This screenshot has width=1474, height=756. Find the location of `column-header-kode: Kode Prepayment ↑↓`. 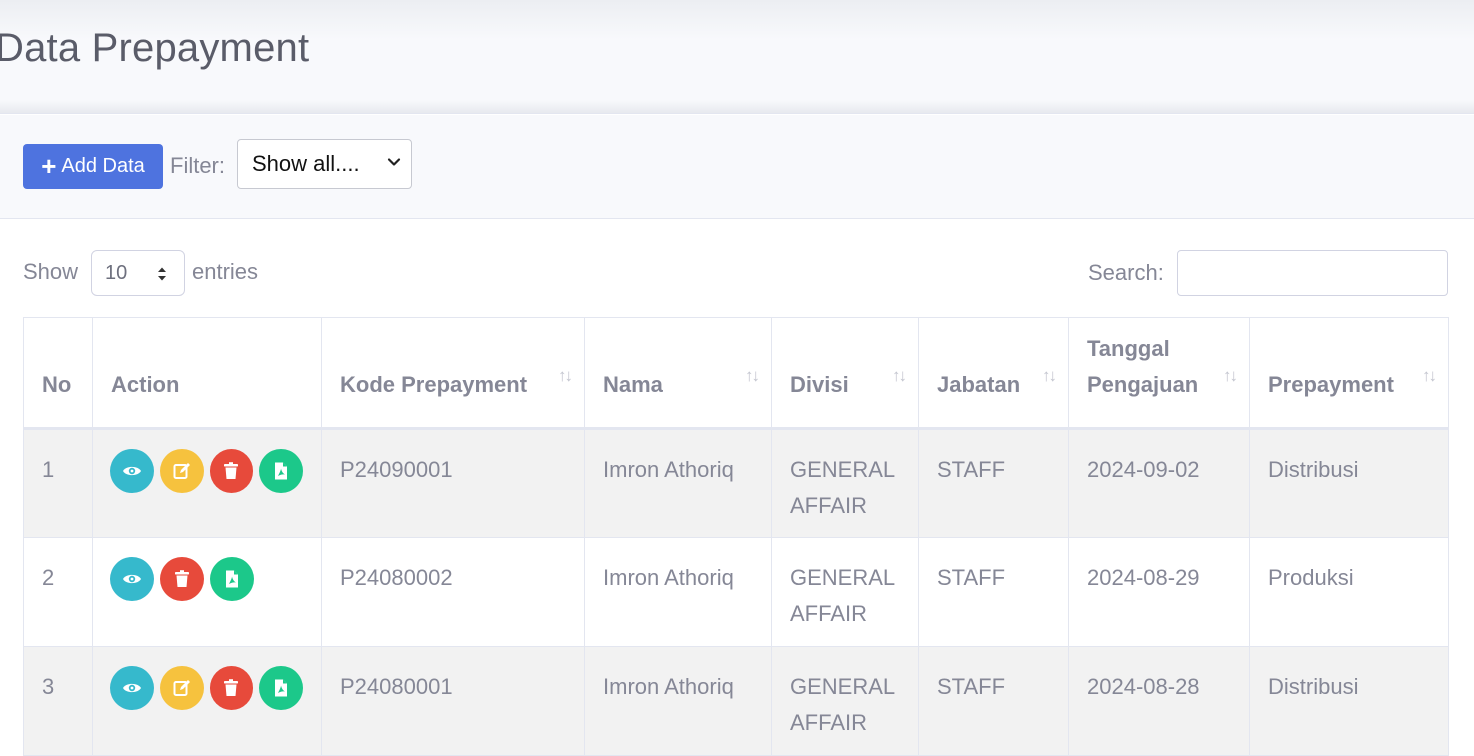

column-header-kode: Kode Prepayment ↑↓ is located at coordinates (453, 373).